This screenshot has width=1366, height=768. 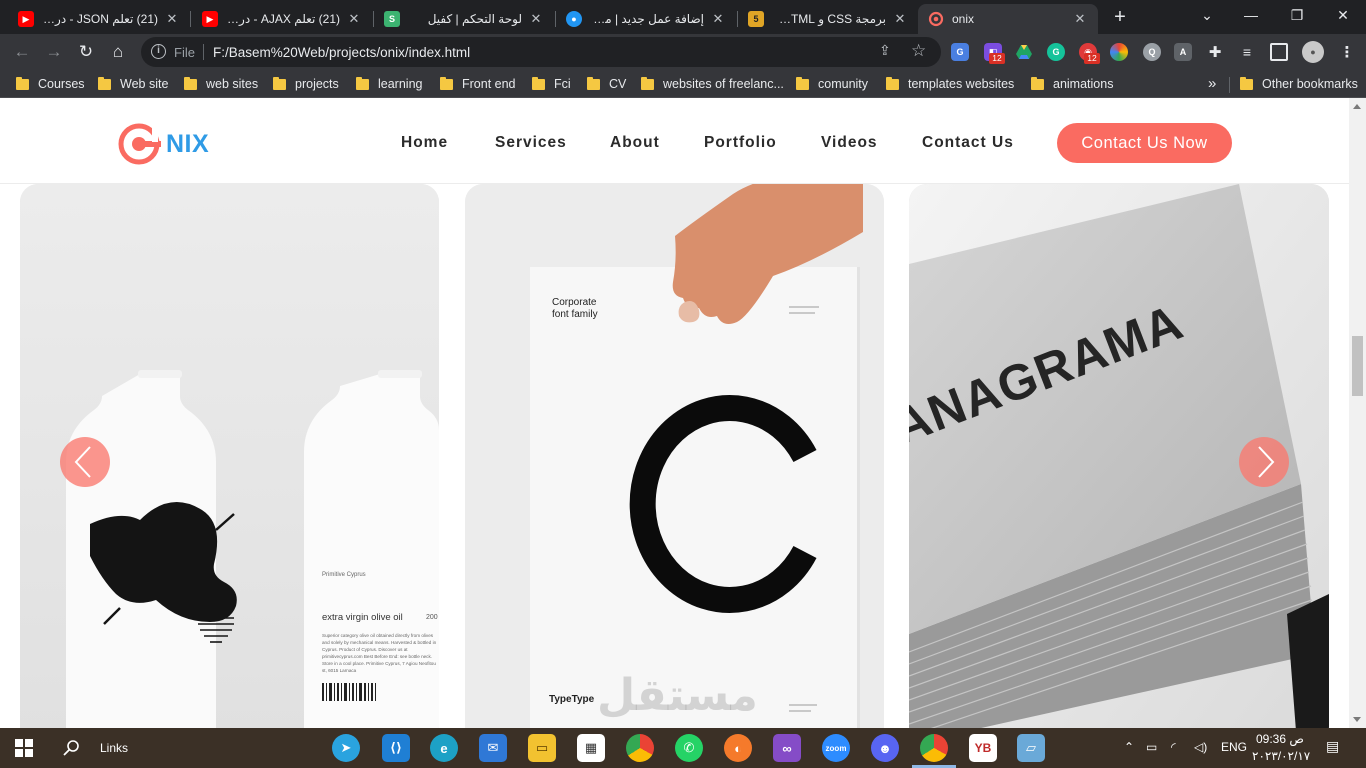 What do you see at coordinates (1212, 83) in the screenshot?
I see `more-bookmarks-icon: »` at bounding box center [1212, 83].